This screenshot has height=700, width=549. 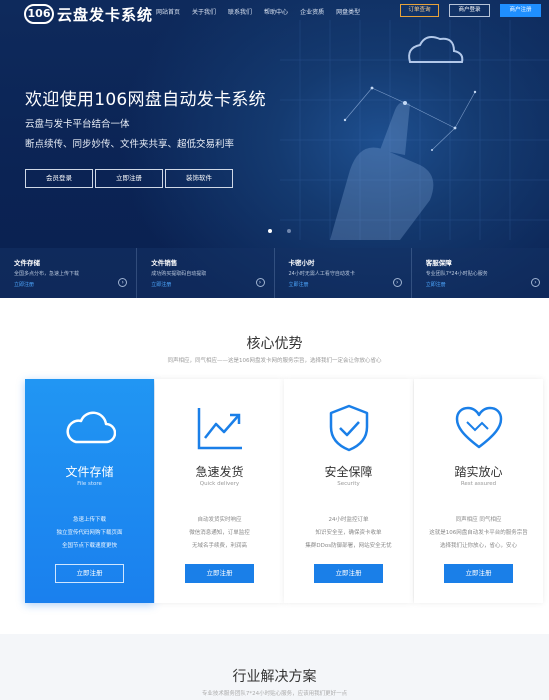 I want to click on card-subtitle: File store, so click(x=89, y=484).